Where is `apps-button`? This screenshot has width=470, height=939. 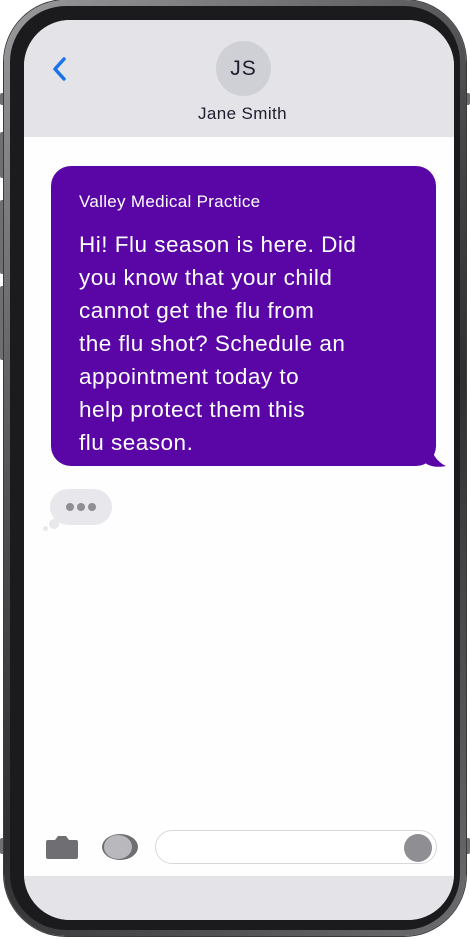 apps-button is located at coordinates (120, 847).